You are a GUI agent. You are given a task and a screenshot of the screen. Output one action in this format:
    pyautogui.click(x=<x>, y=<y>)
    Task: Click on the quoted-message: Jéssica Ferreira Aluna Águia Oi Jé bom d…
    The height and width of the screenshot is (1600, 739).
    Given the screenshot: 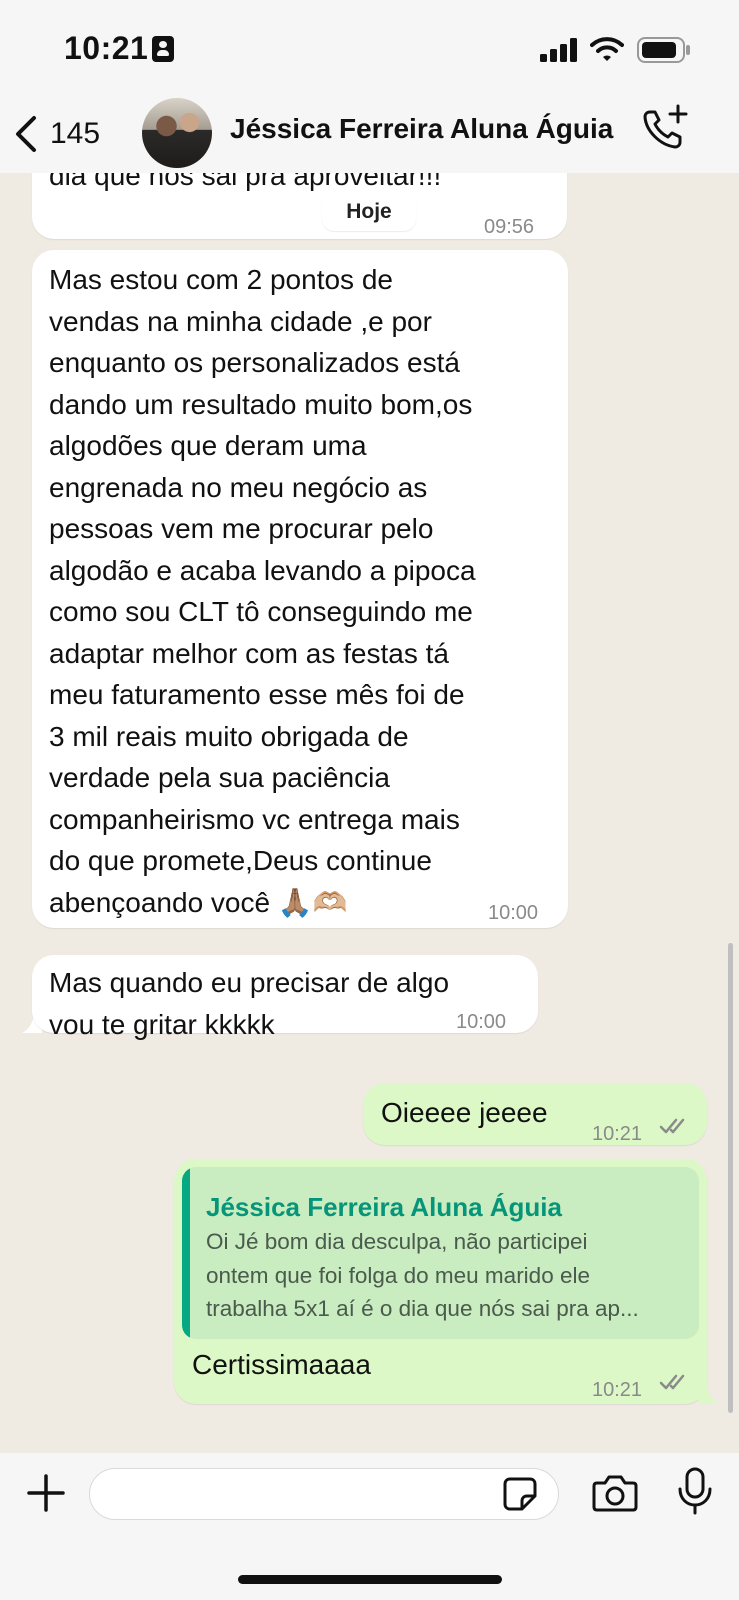 What is the action you would take?
    pyautogui.click(x=440, y=1253)
    